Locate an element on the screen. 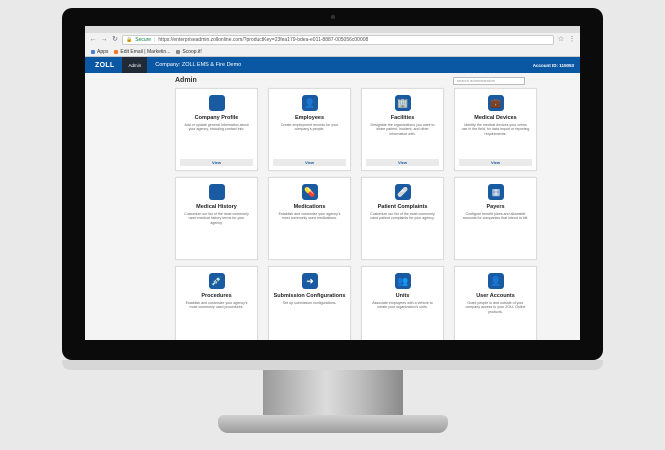 The width and height of the screenshot is (665, 450). medications-icon: 💊 is located at coordinates (310, 192).